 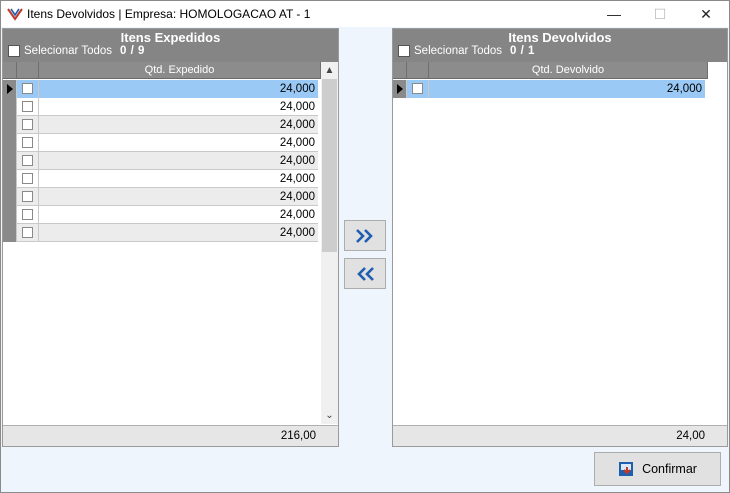 I want to click on returned-row: 24,000, so click(x=549, y=89).